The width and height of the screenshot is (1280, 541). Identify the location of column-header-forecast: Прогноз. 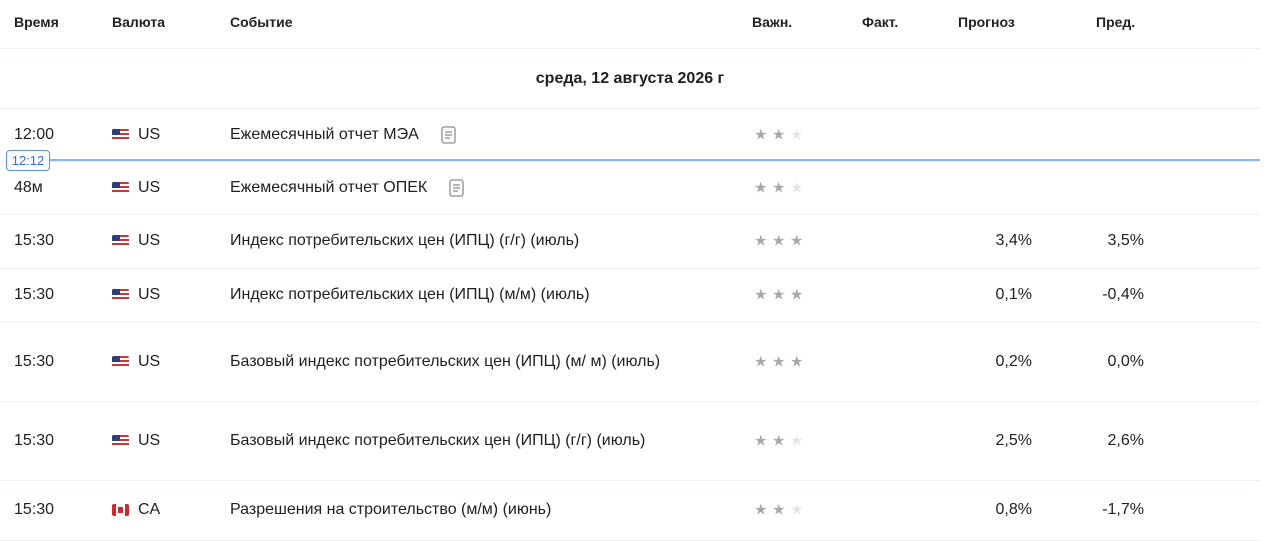
(986, 22).